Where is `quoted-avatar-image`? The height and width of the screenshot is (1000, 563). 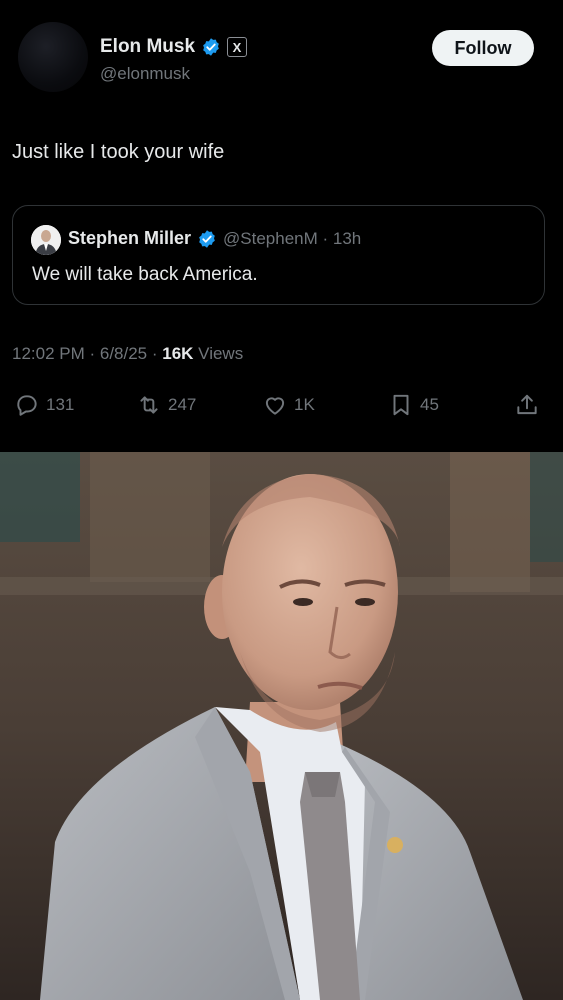 quoted-avatar-image is located at coordinates (46, 240).